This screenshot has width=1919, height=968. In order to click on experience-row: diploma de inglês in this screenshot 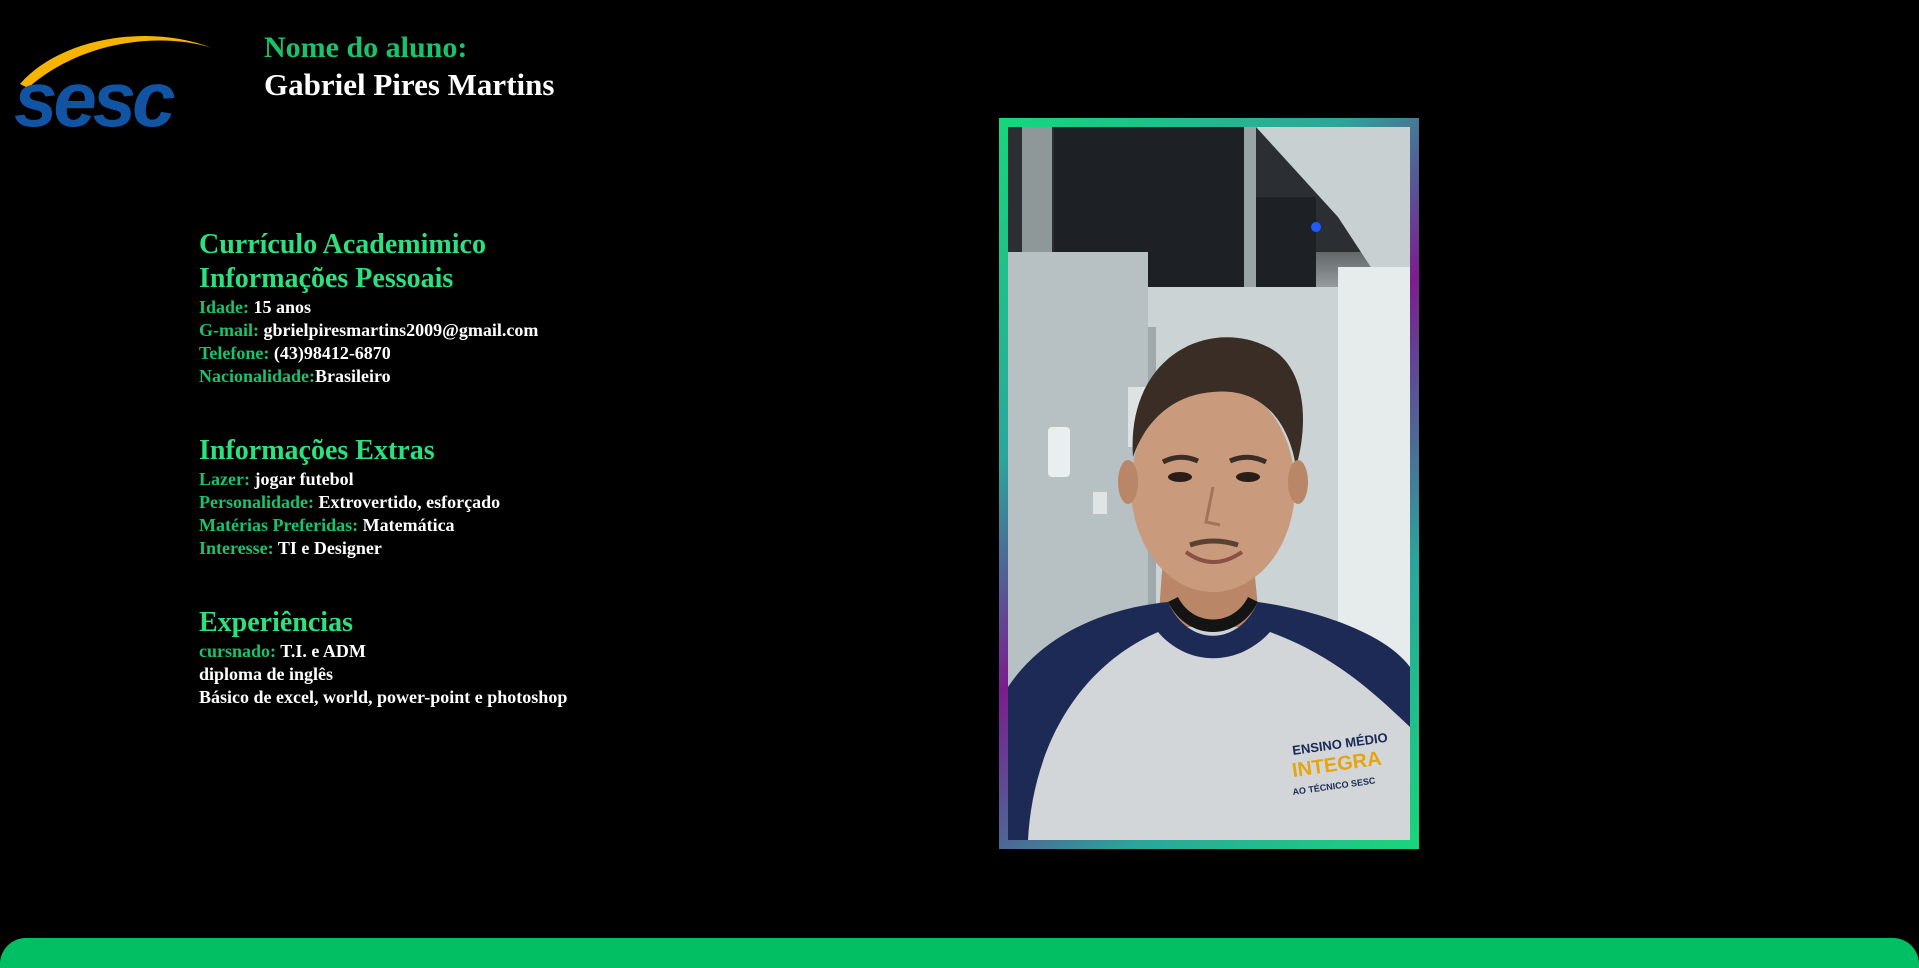, I will do `click(579, 674)`.